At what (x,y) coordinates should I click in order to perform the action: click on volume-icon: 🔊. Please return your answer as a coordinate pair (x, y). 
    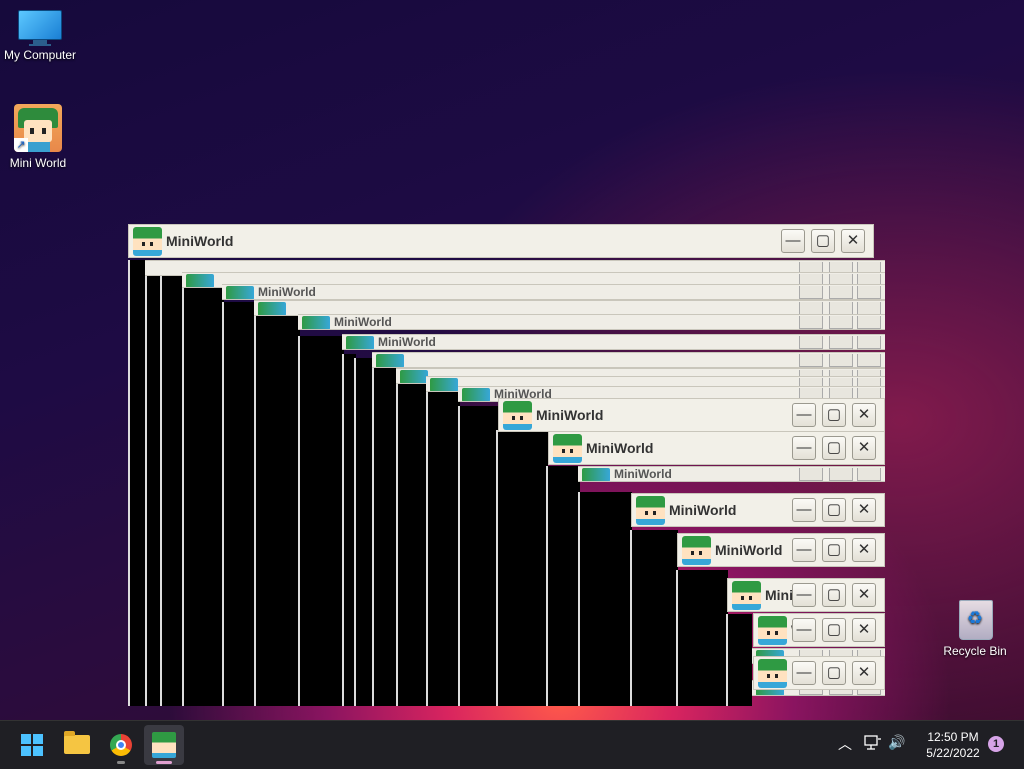
    Looking at the image, I should click on (896, 742).